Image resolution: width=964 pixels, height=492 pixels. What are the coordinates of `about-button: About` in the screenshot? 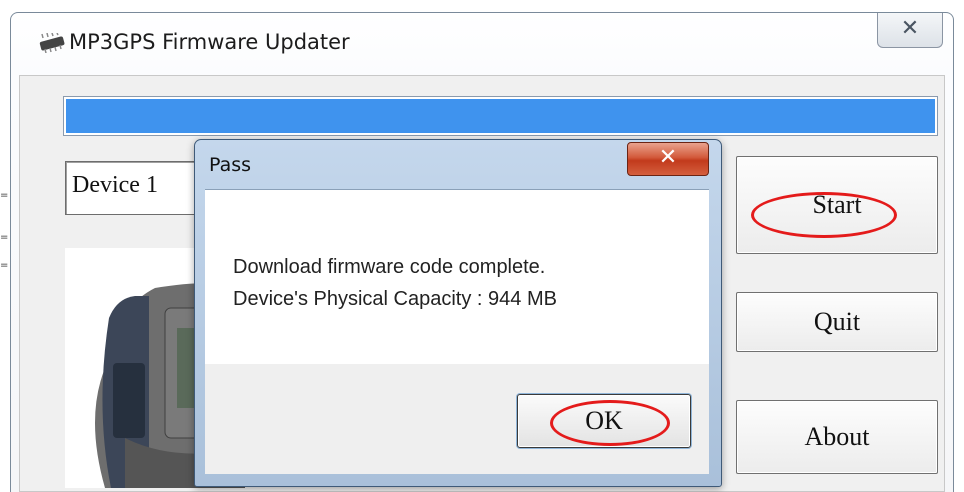 It's located at (837, 437).